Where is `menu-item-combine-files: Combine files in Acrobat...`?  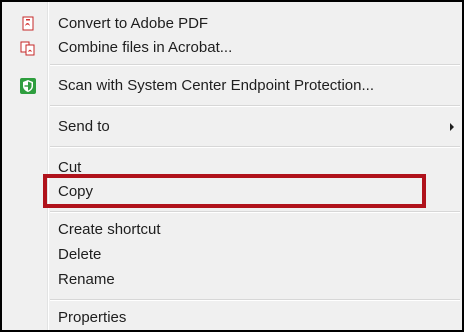
menu-item-combine-files: Combine files in Acrobat... is located at coordinates (232, 48).